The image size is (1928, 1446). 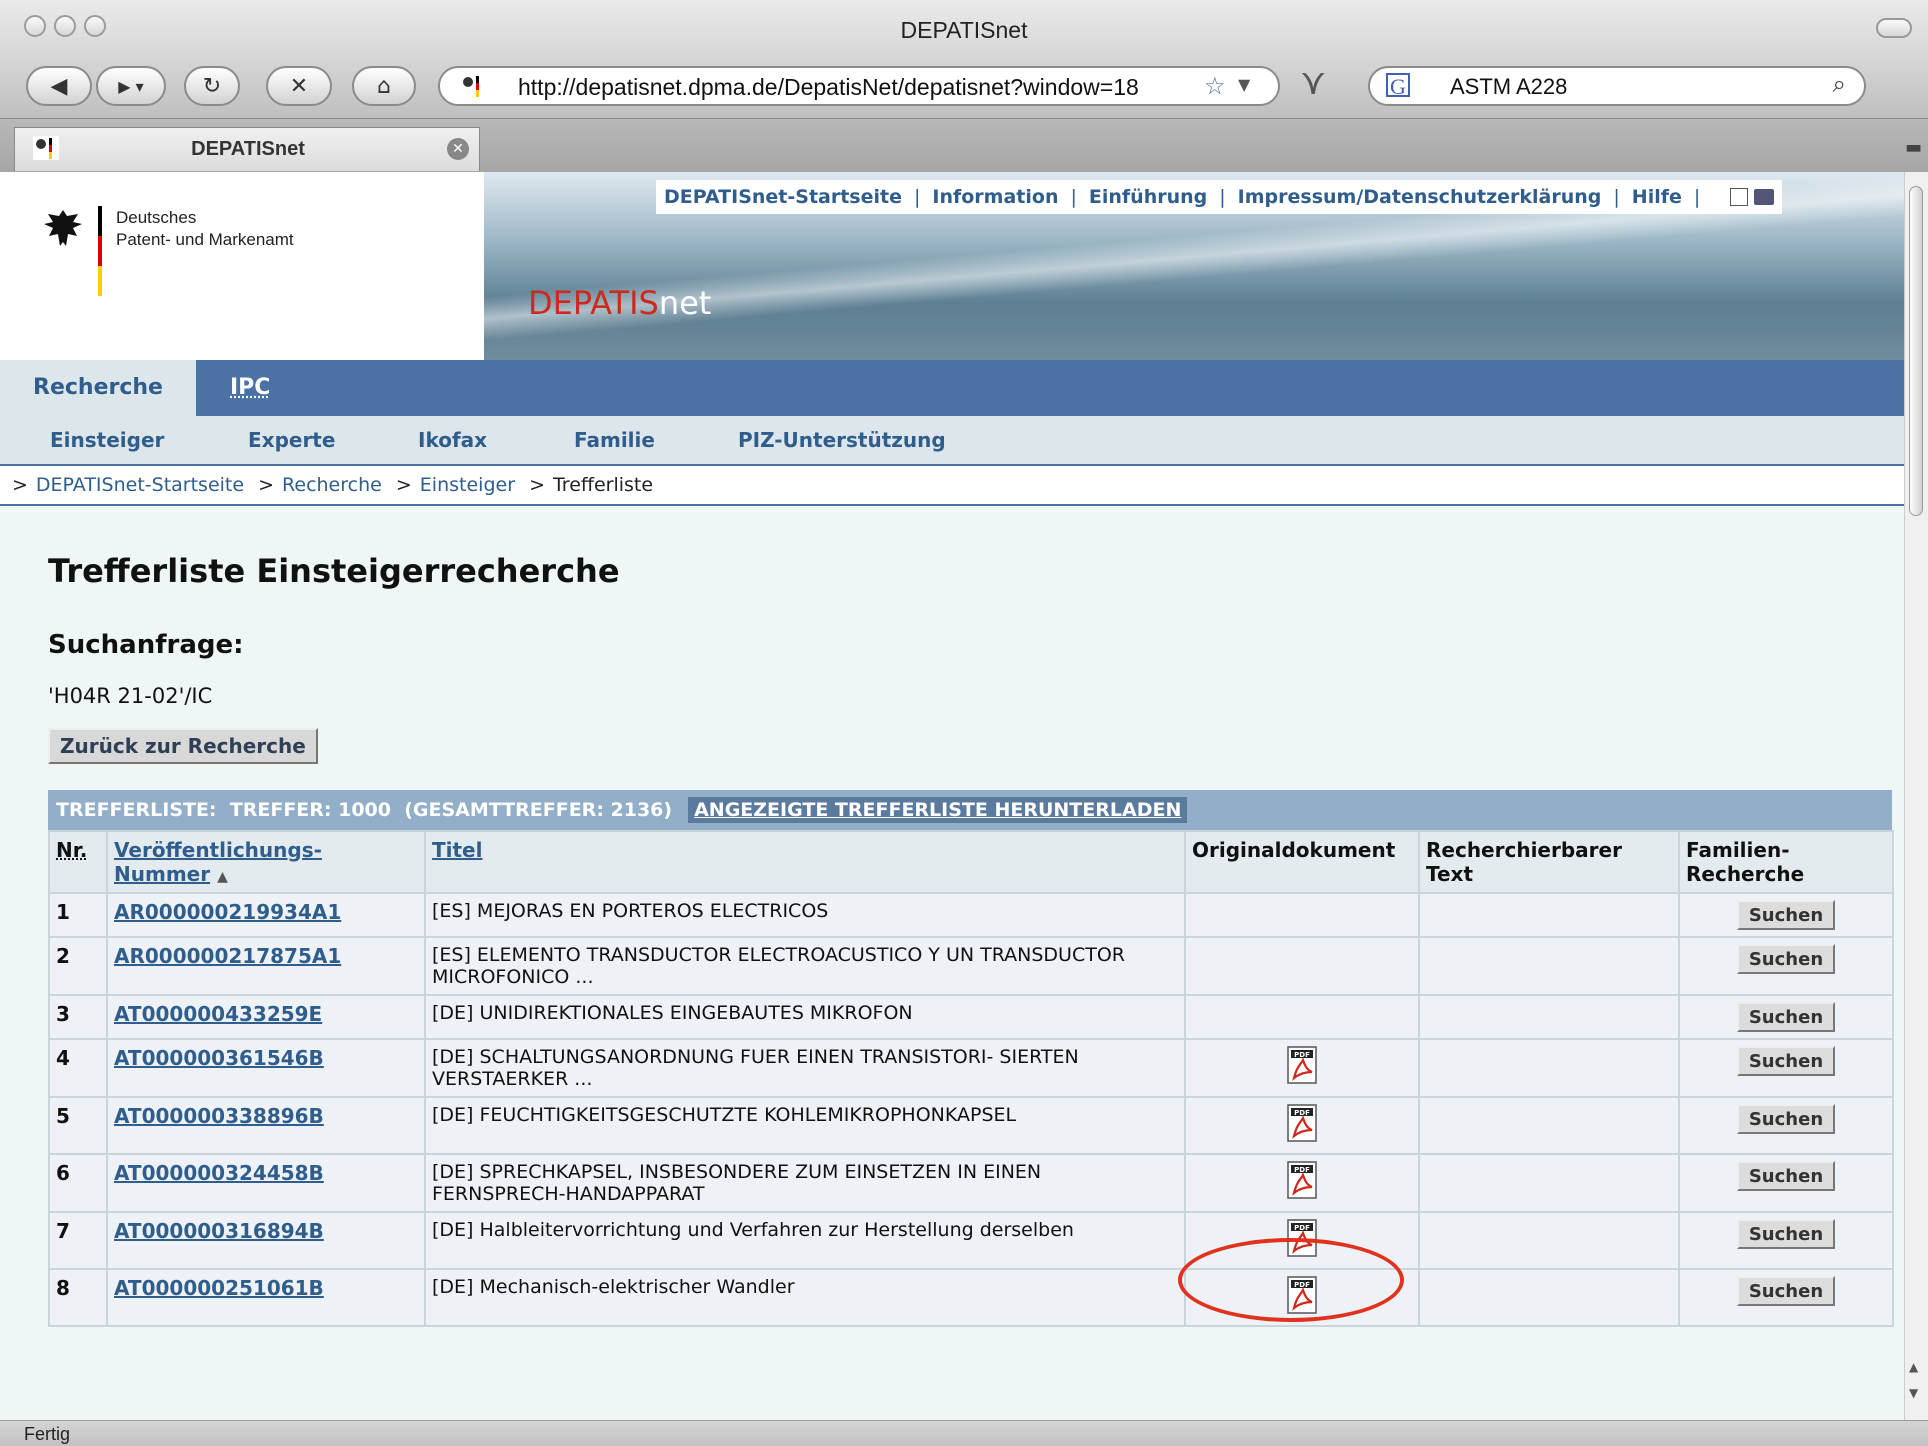 I want to click on col-title: Titel, so click(x=805, y=862).